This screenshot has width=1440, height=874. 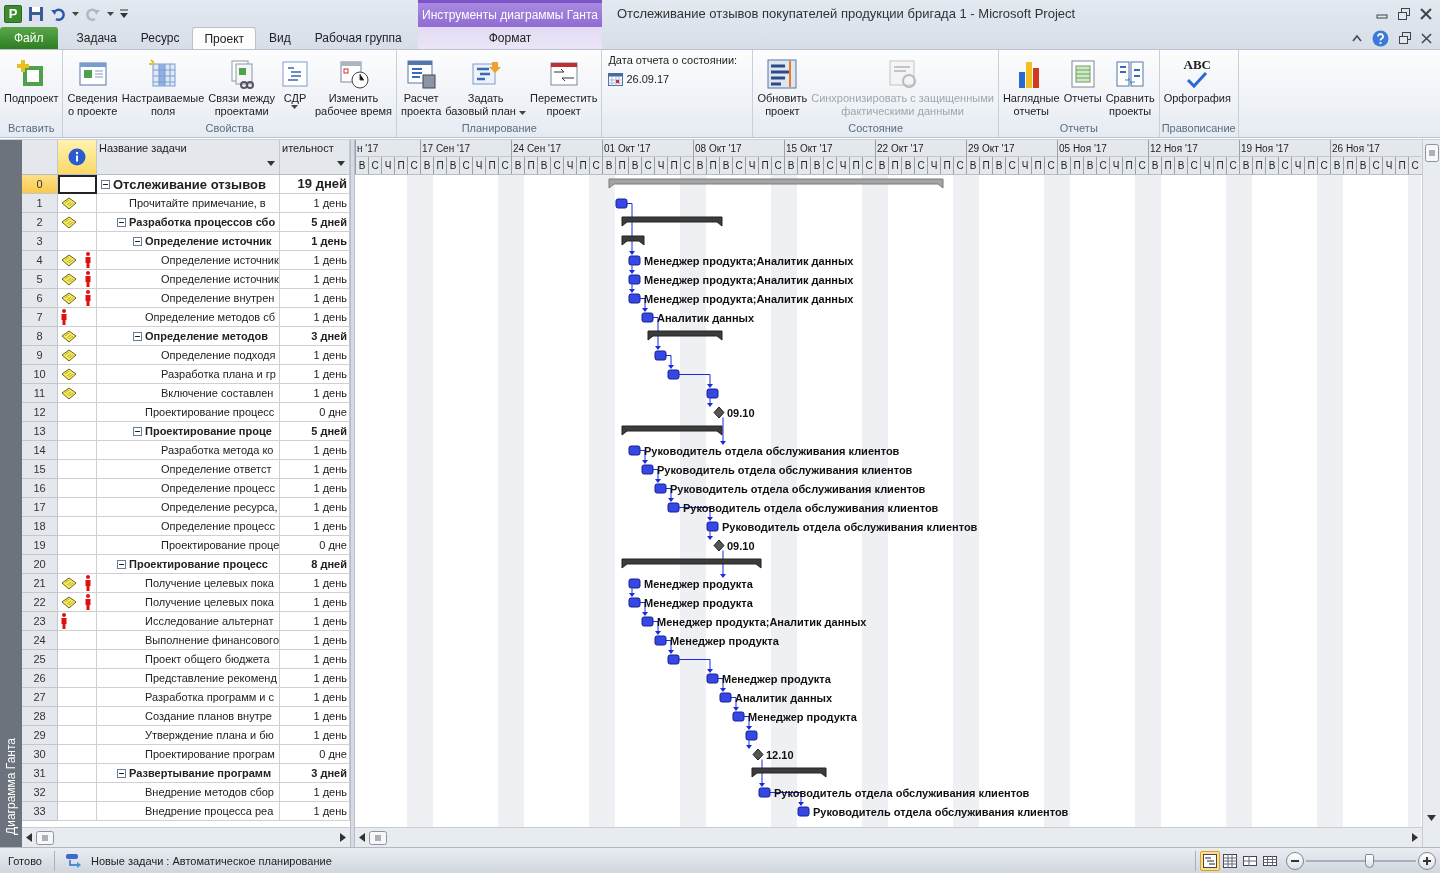 What do you see at coordinates (40, 621) in the screenshot?
I see `row-number: 23` at bounding box center [40, 621].